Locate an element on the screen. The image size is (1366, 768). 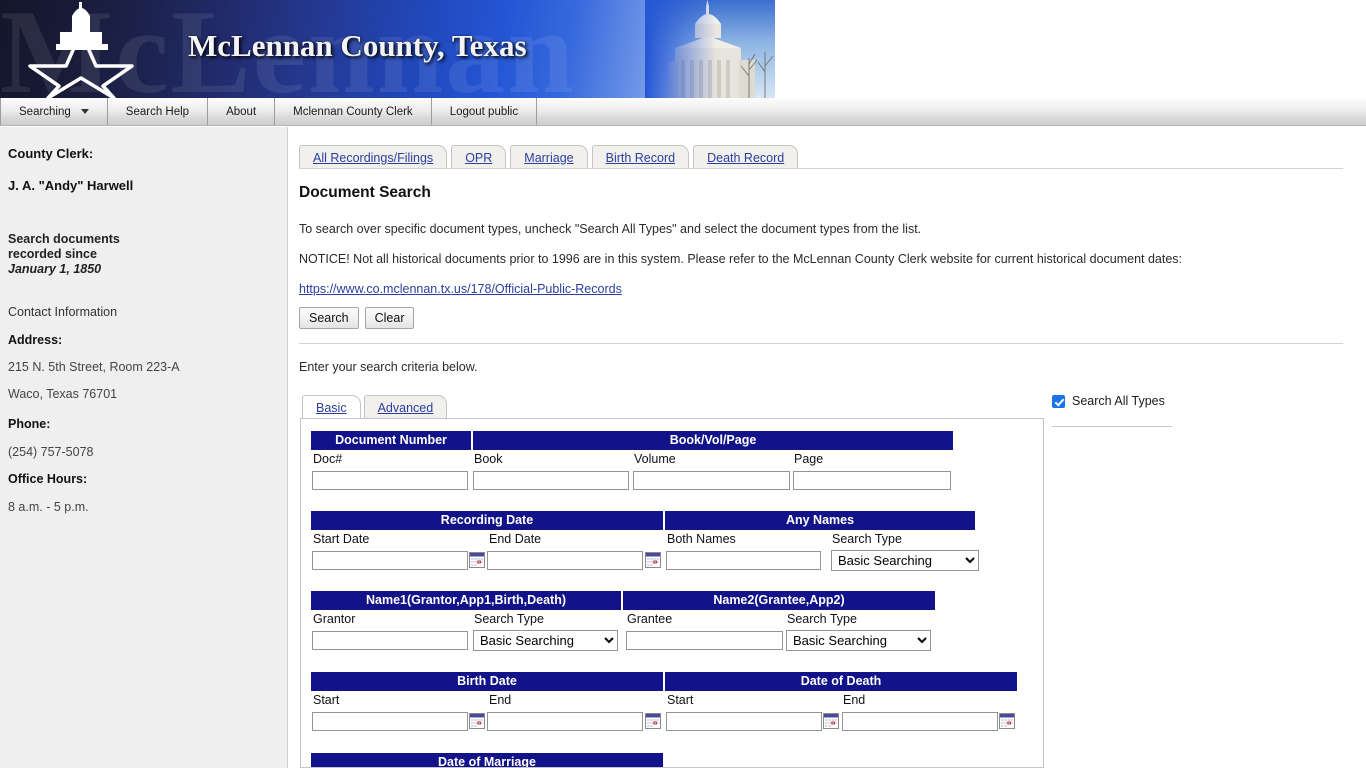
tab-label: OPR is located at coordinates (478, 158).